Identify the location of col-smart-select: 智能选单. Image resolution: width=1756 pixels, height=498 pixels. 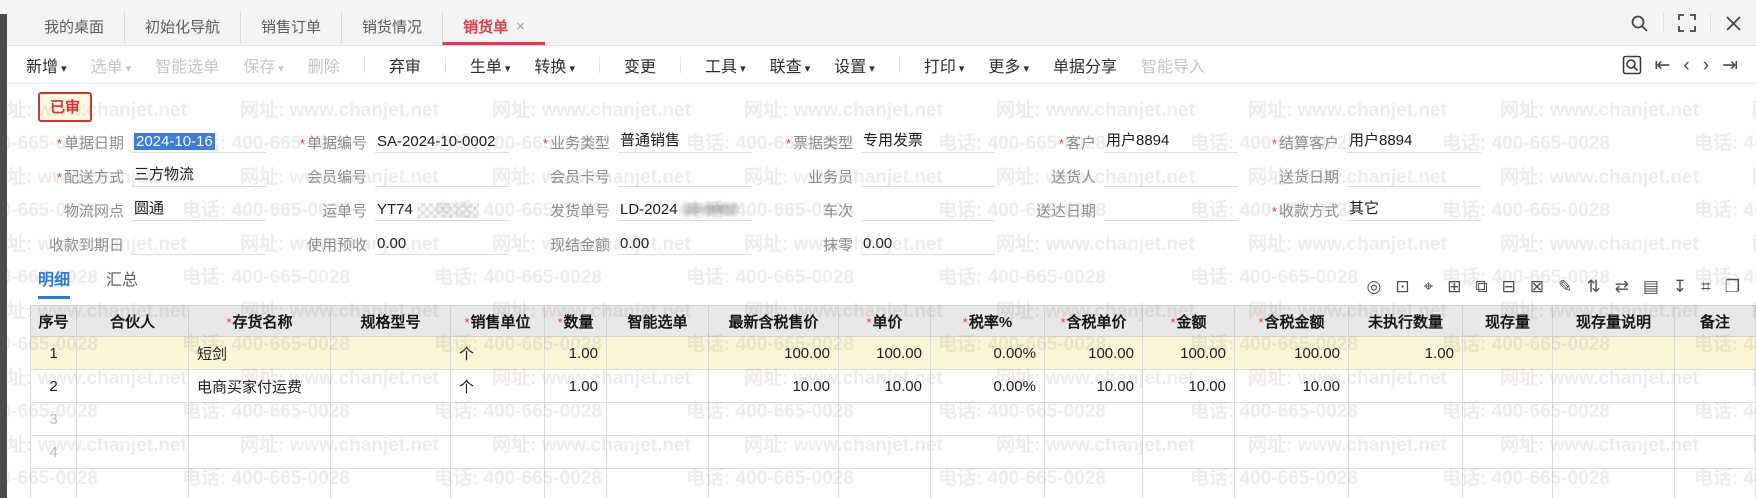
(657, 321).